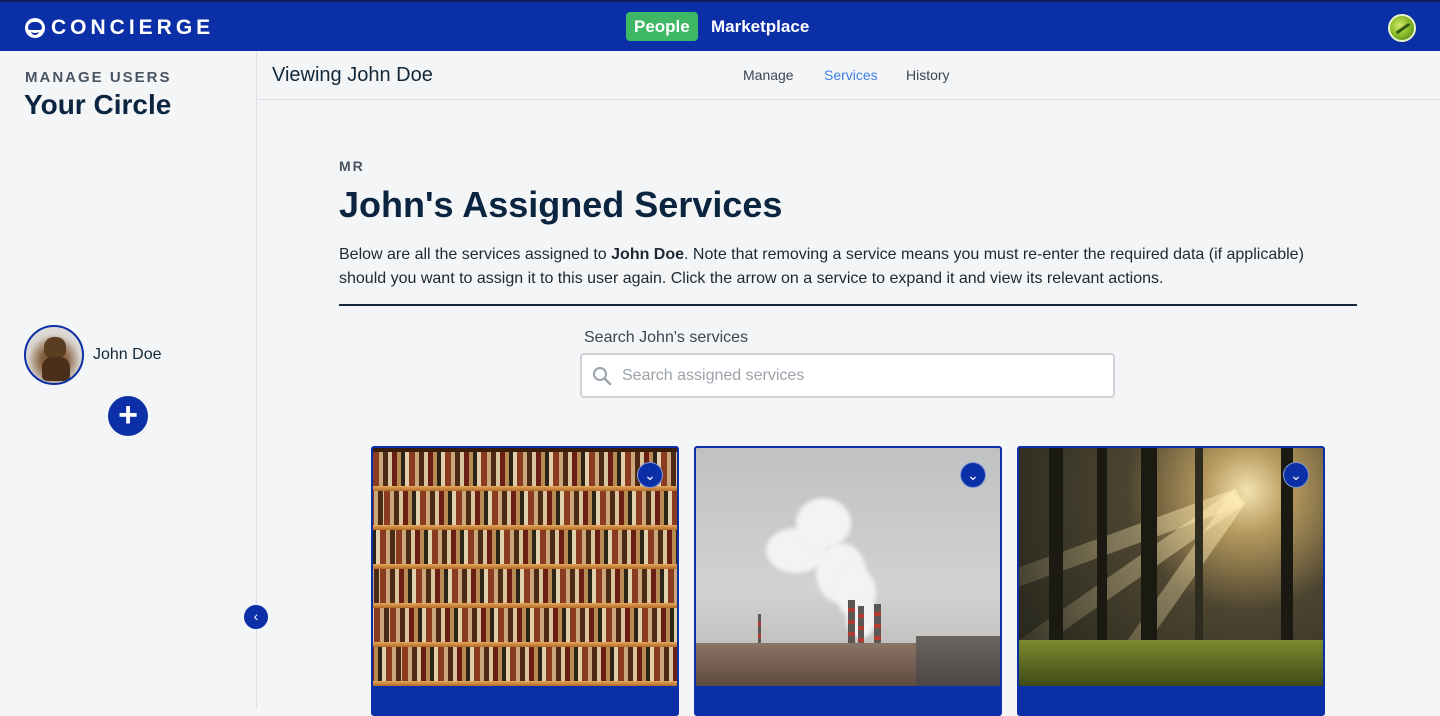 The height and width of the screenshot is (716, 1440). I want to click on collapse-sidebar-button: ‹, so click(256, 617).